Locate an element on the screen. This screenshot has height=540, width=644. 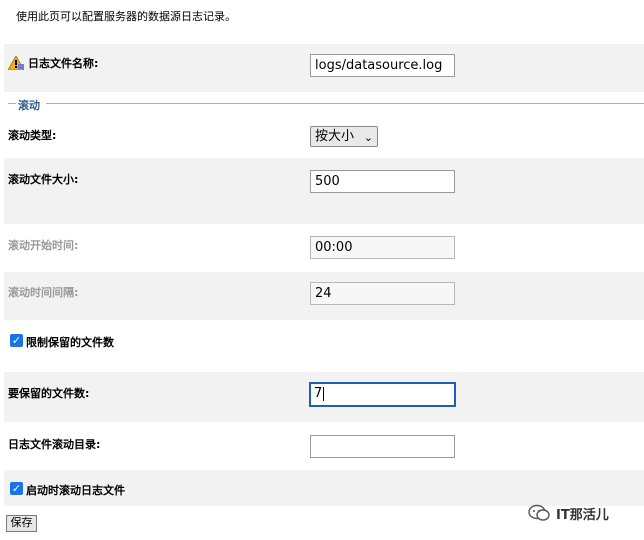
rotation-file-size-row: 滚动文件大小: 500 is located at coordinates (324, 191).